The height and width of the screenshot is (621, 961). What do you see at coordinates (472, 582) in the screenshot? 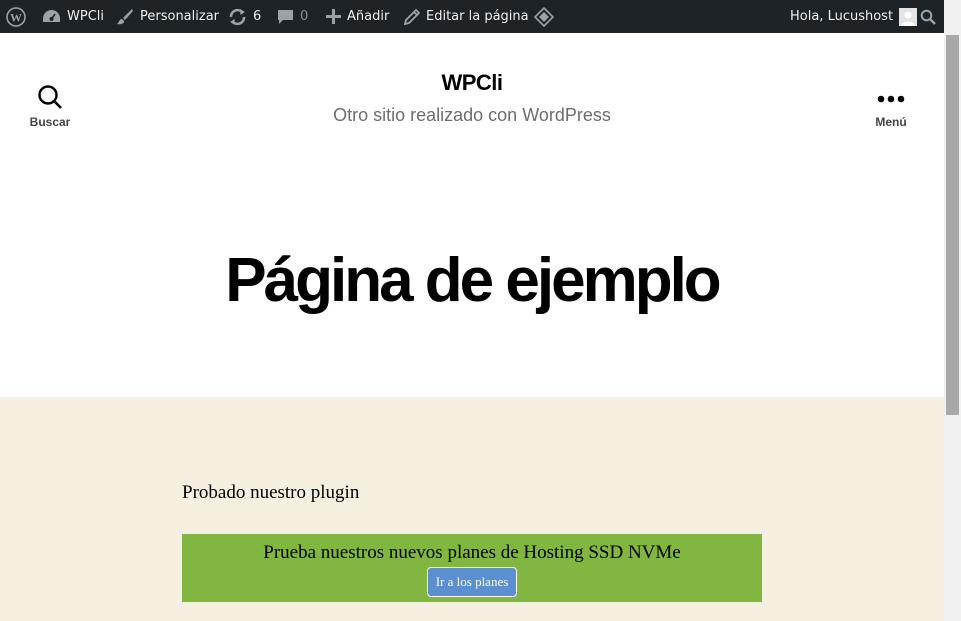
I see `plans-button: Ir a los planes` at bounding box center [472, 582].